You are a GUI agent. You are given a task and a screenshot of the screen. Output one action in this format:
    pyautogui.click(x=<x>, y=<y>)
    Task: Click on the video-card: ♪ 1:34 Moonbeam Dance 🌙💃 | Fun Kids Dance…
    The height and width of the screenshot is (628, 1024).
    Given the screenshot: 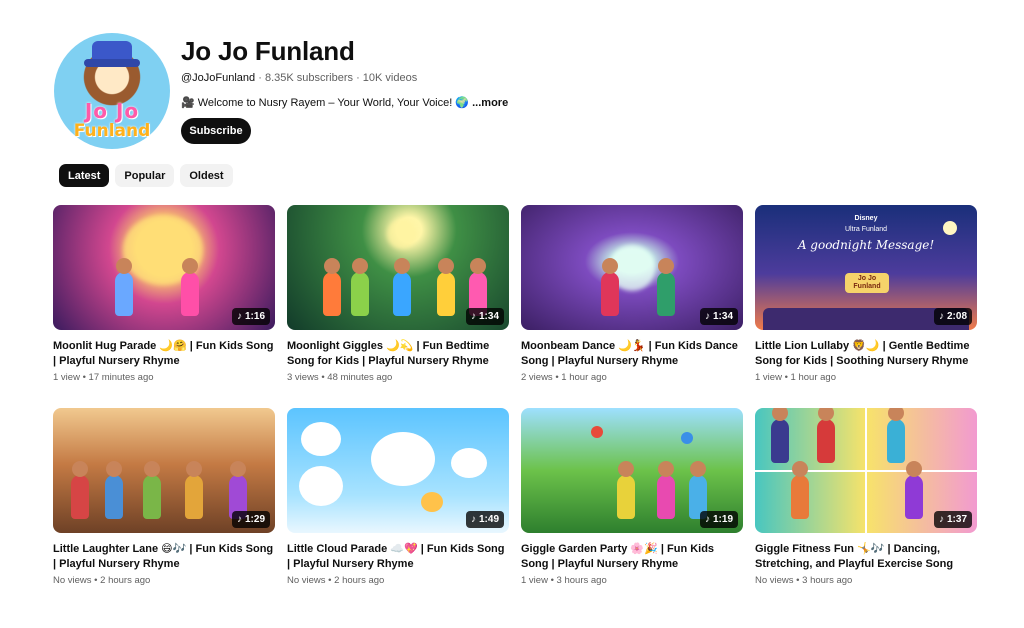 What is the action you would take?
    pyautogui.click(x=632, y=299)
    